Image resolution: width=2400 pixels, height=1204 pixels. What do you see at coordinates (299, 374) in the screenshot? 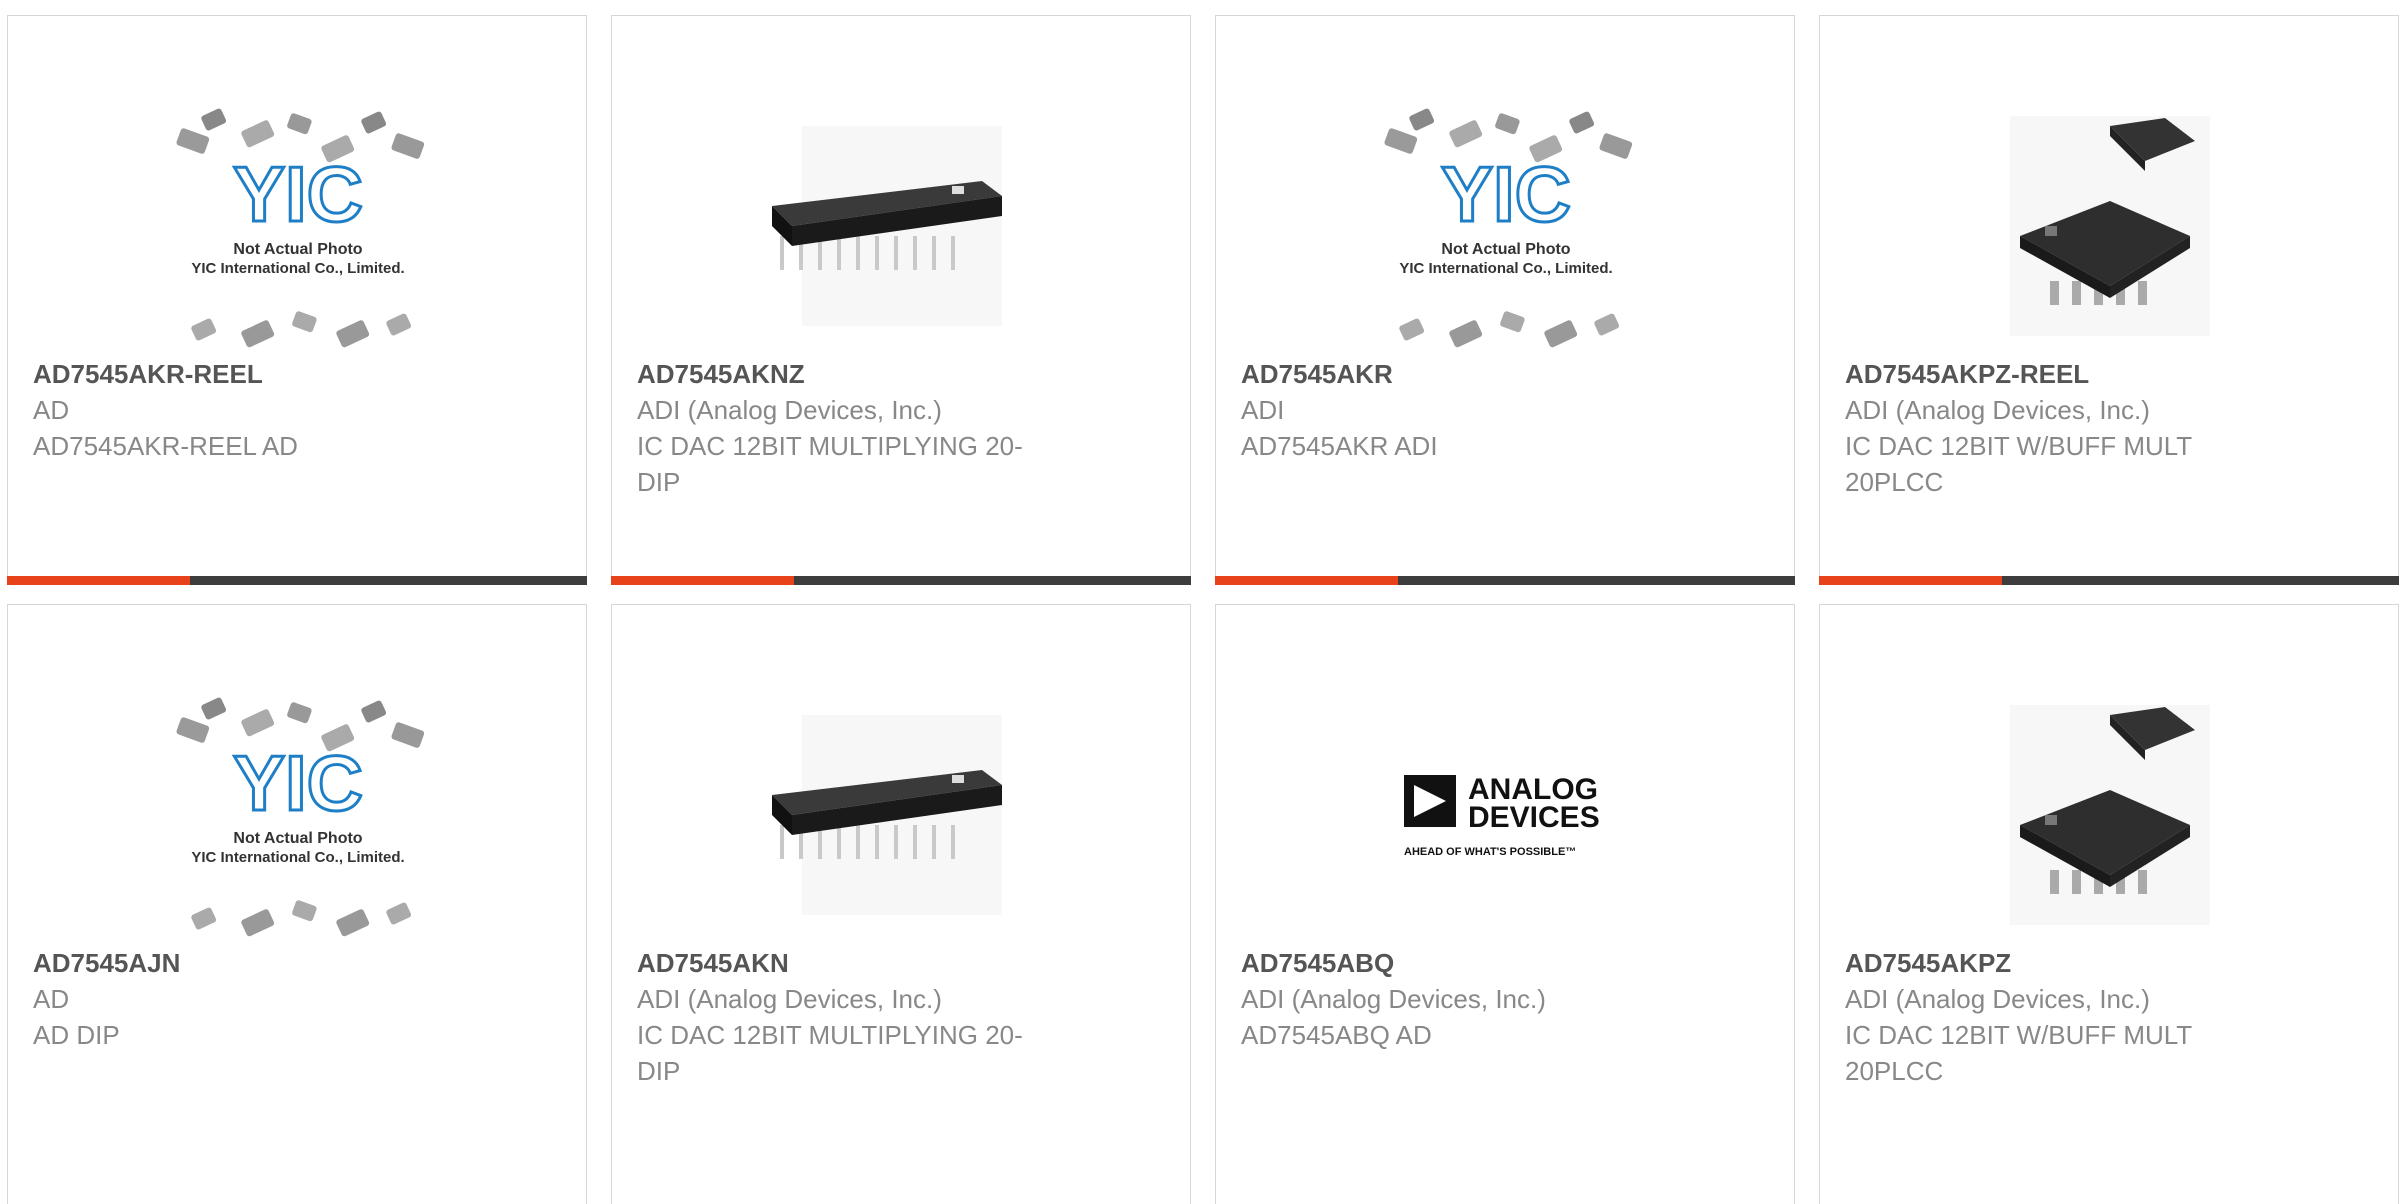
I see `part-number-link: AD7545AKR-REEL` at bounding box center [299, 374].